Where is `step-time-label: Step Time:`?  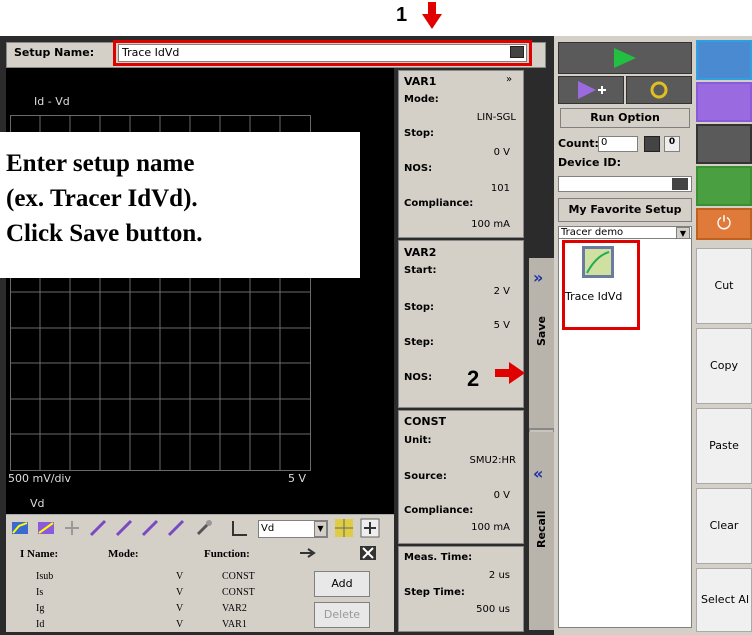
step-time-label: Step Time: is located at coordinates (434, 592).